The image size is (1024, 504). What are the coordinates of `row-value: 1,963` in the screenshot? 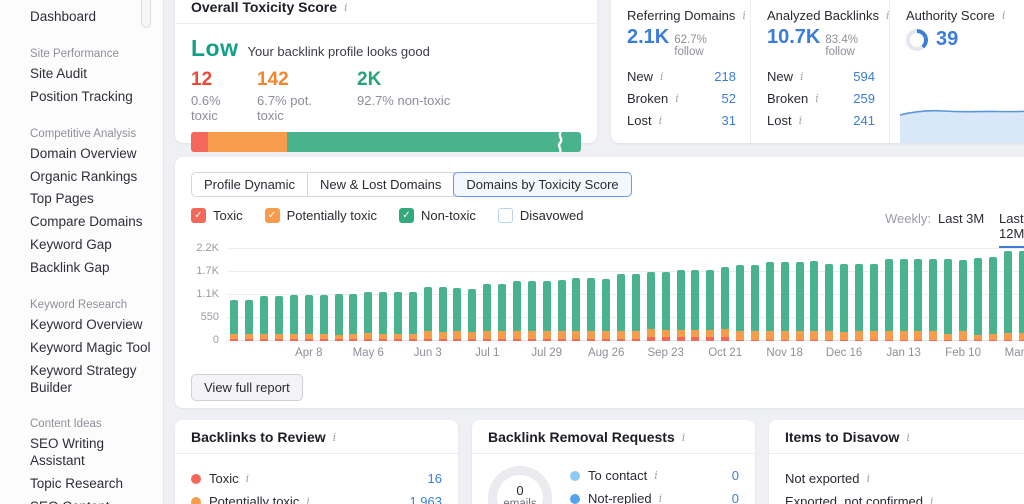 It's located at (425, 499).